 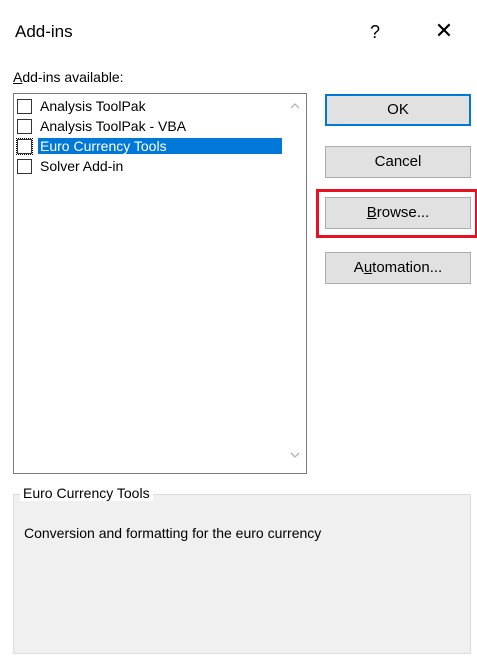 I want to click on ok-button: OK, so click(x=398, y=110).